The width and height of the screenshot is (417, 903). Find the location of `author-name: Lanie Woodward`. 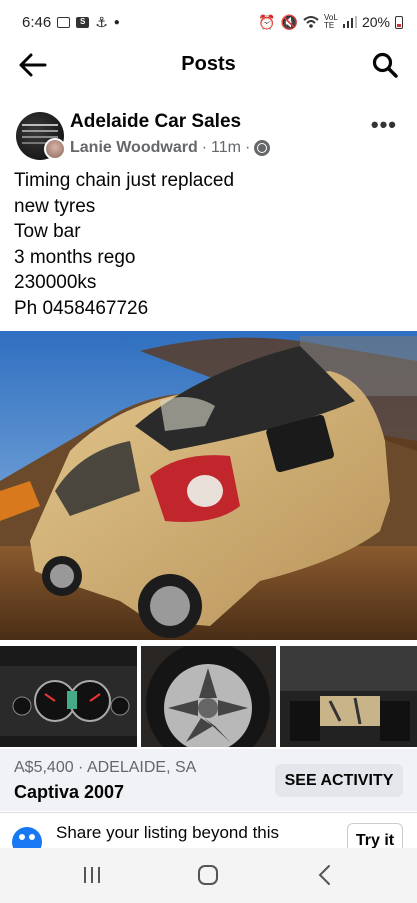

author-name: Lanie Woodward is located at coordinates (134, 148).